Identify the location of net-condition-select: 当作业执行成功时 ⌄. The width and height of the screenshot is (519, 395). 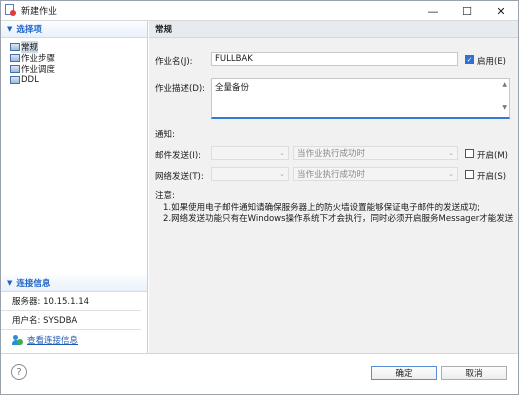
(375, 174).